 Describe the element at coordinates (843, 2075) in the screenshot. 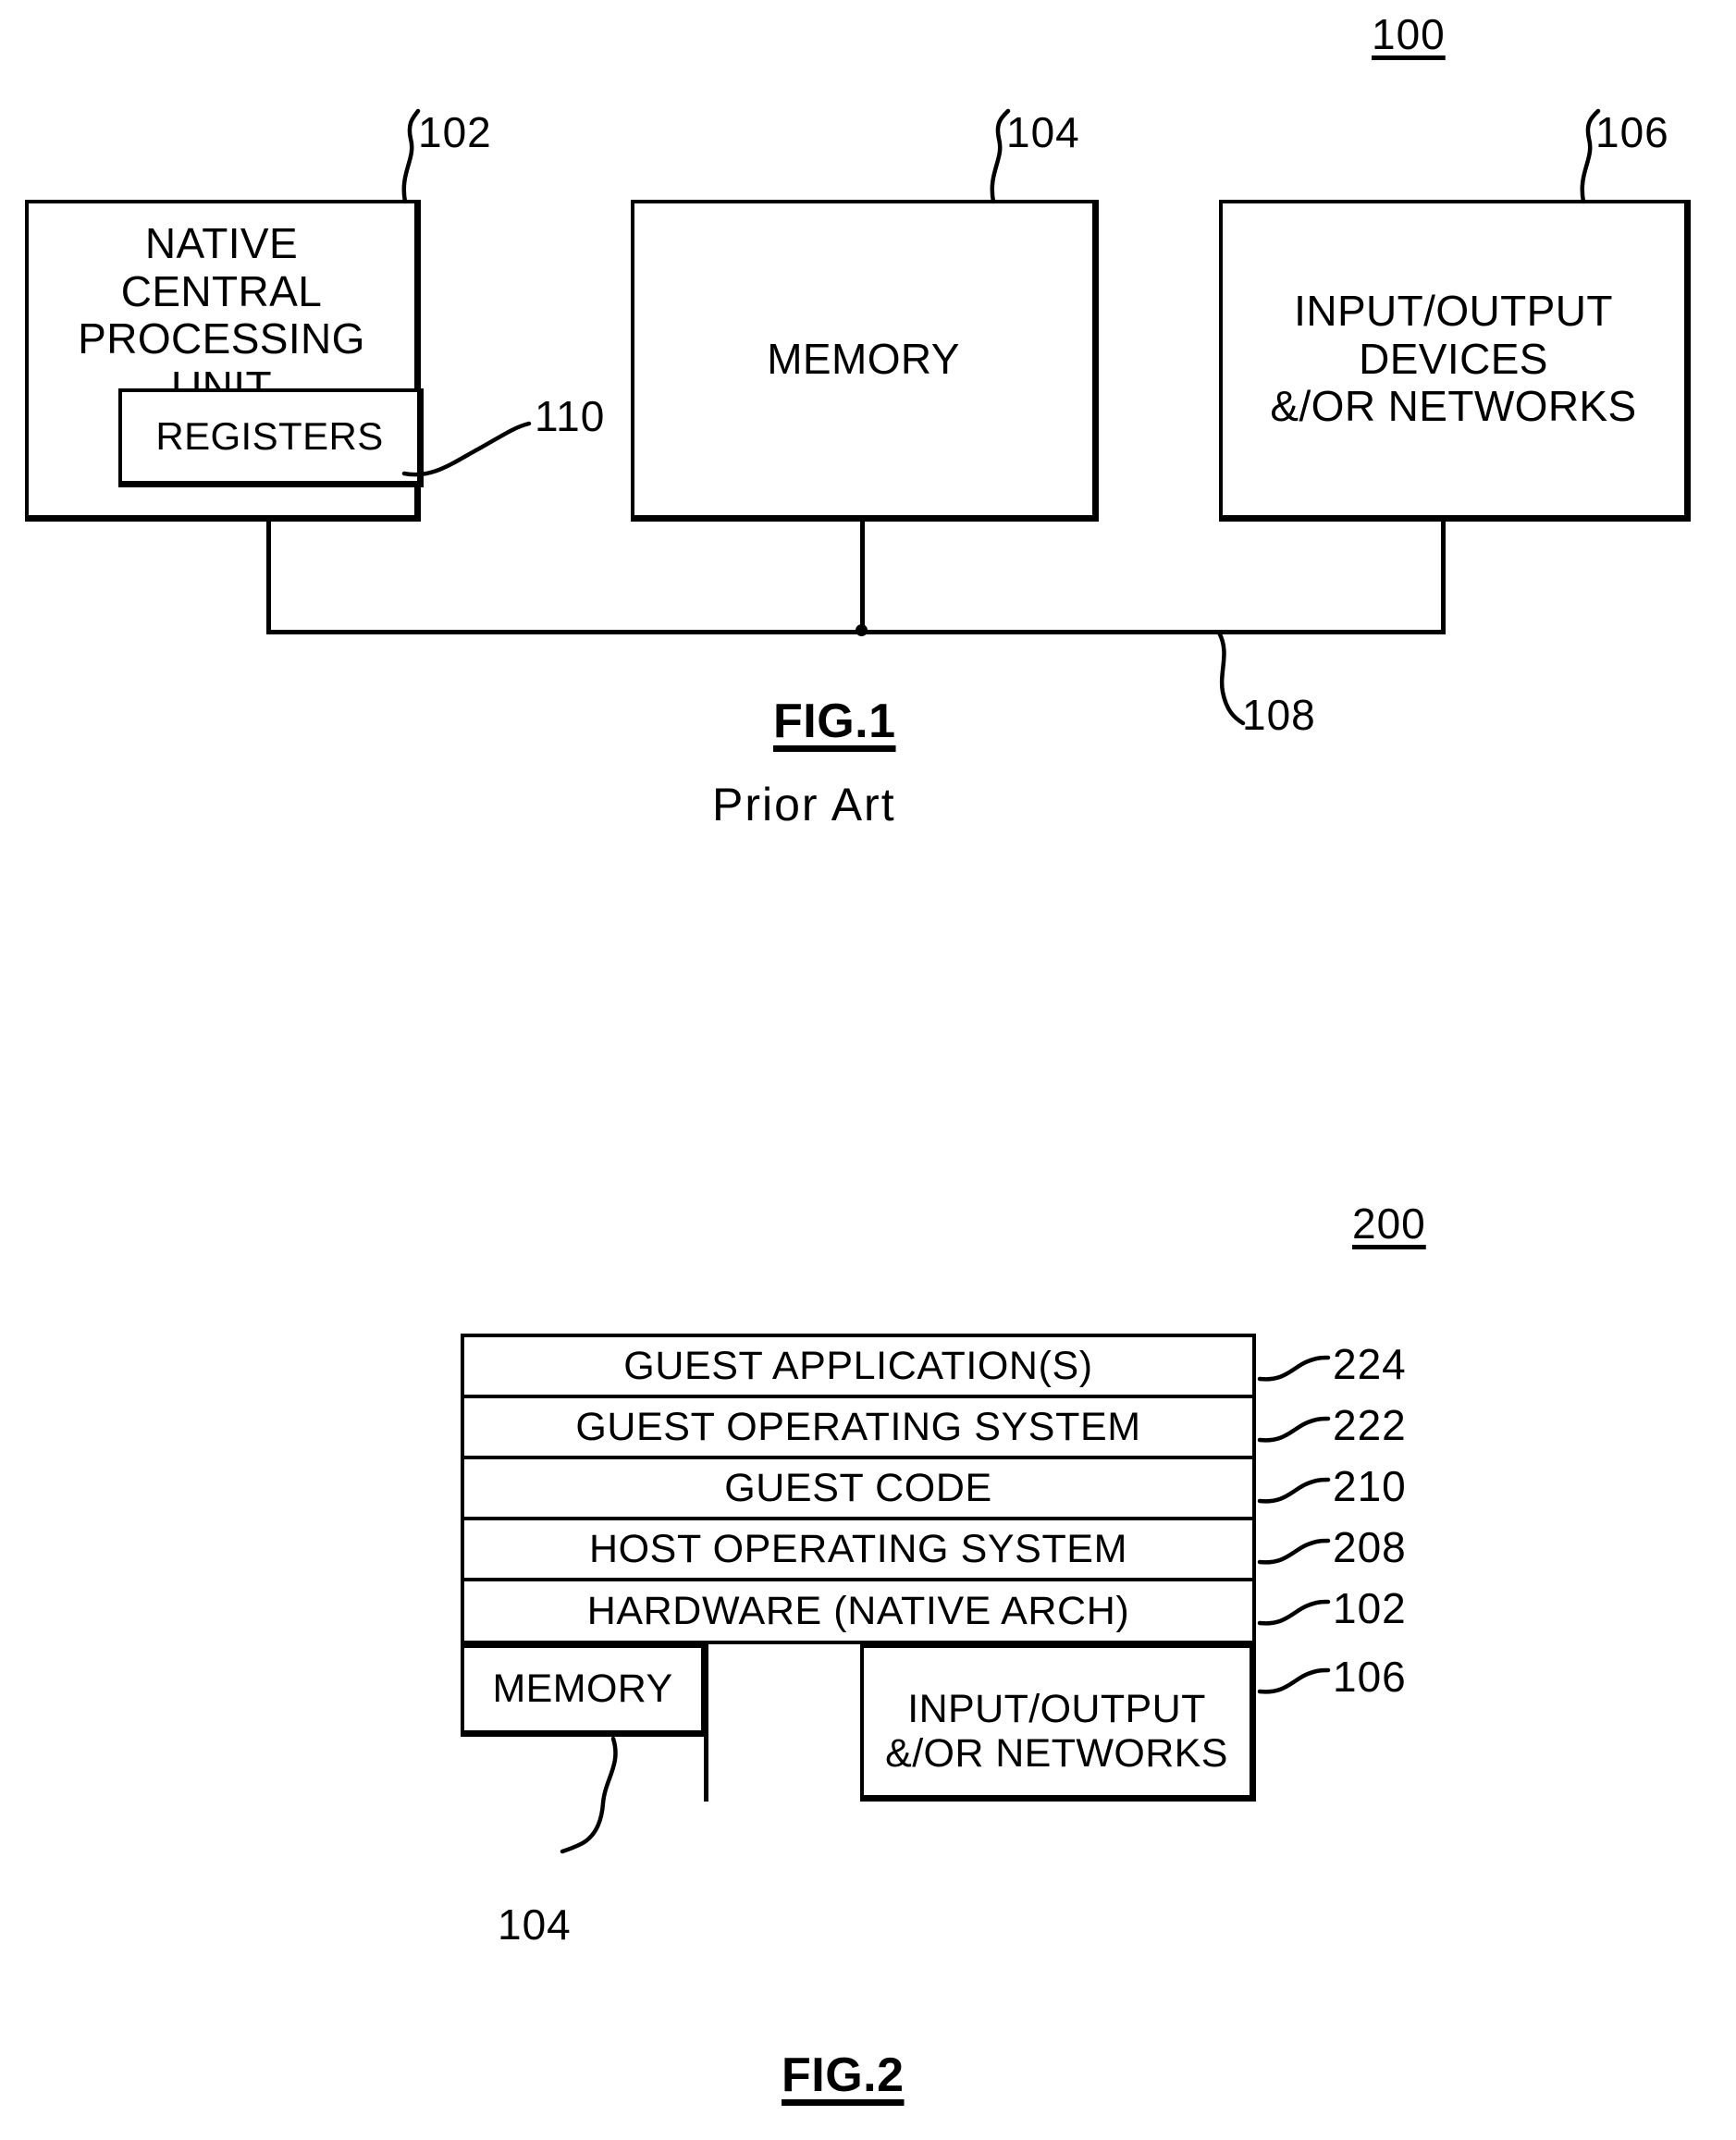

I see `figure-2-caption: FIG.2` at that location.